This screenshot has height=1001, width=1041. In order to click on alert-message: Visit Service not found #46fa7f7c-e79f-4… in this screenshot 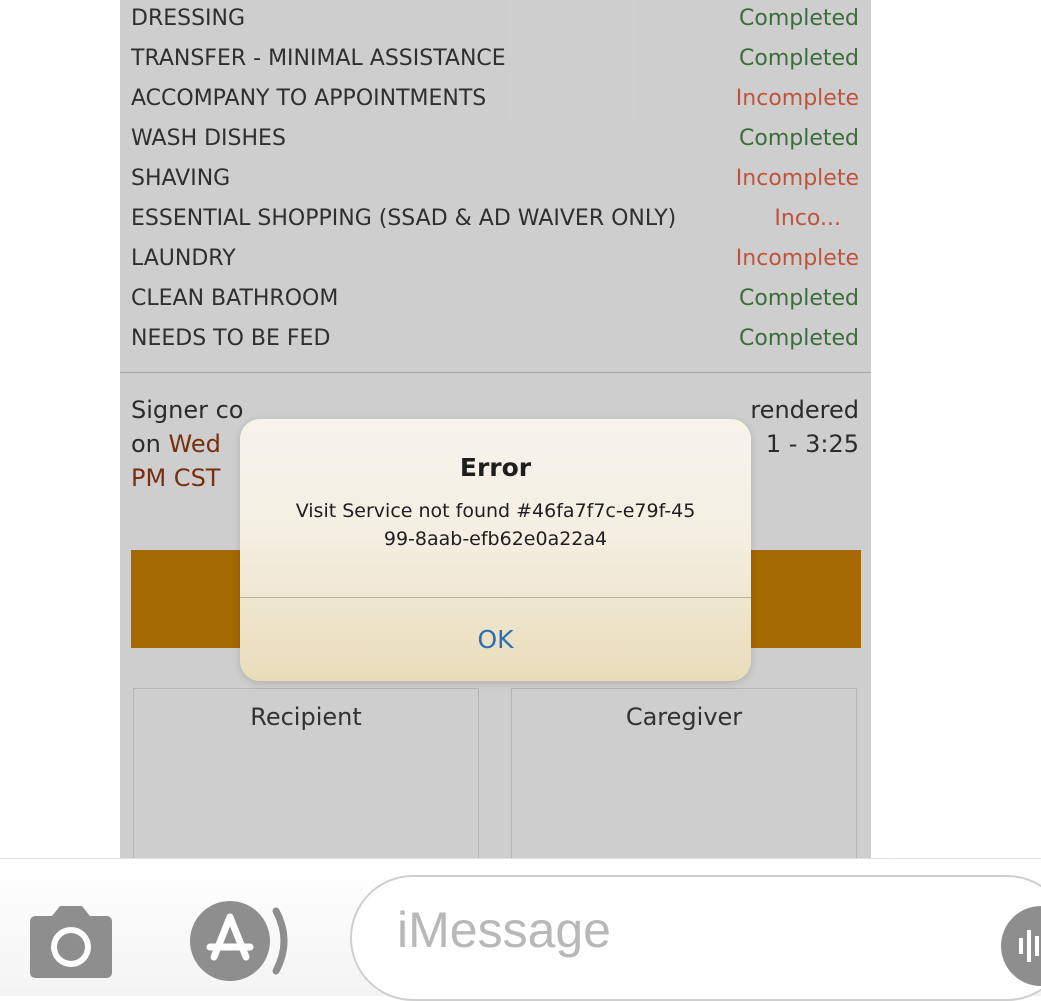, I will do `click(495, 525)`.